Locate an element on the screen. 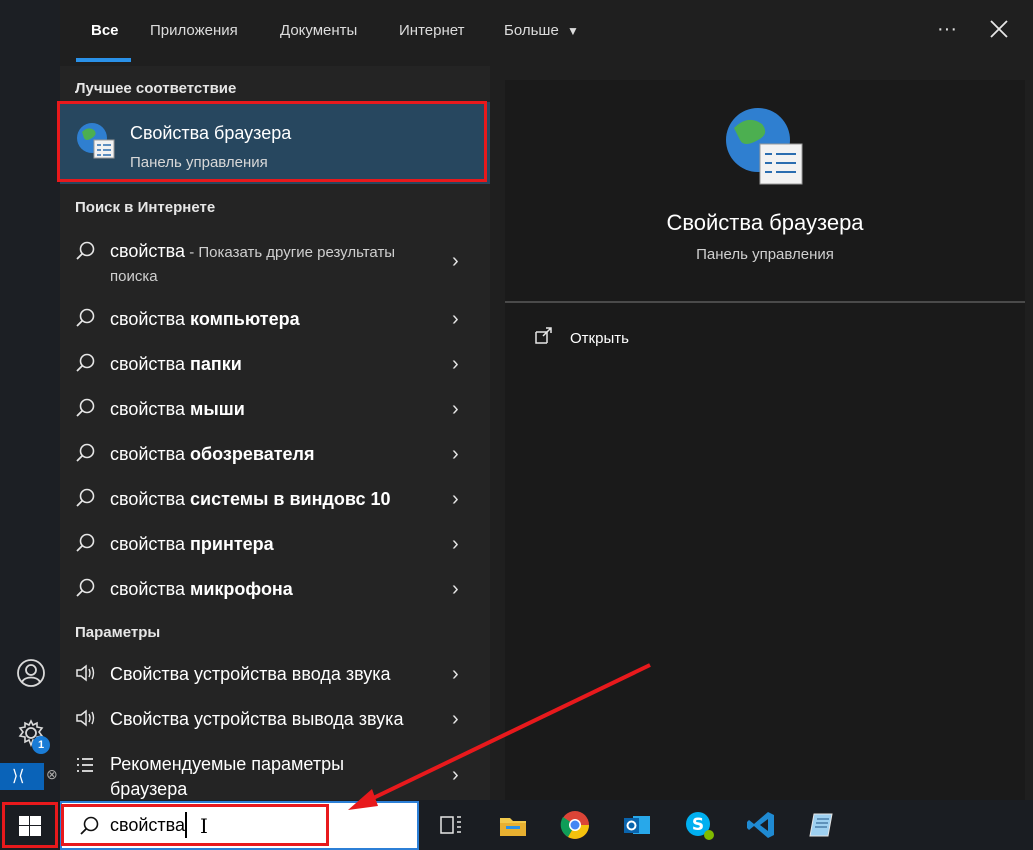  file-explorer-icon is located at coordinates (513, 825).